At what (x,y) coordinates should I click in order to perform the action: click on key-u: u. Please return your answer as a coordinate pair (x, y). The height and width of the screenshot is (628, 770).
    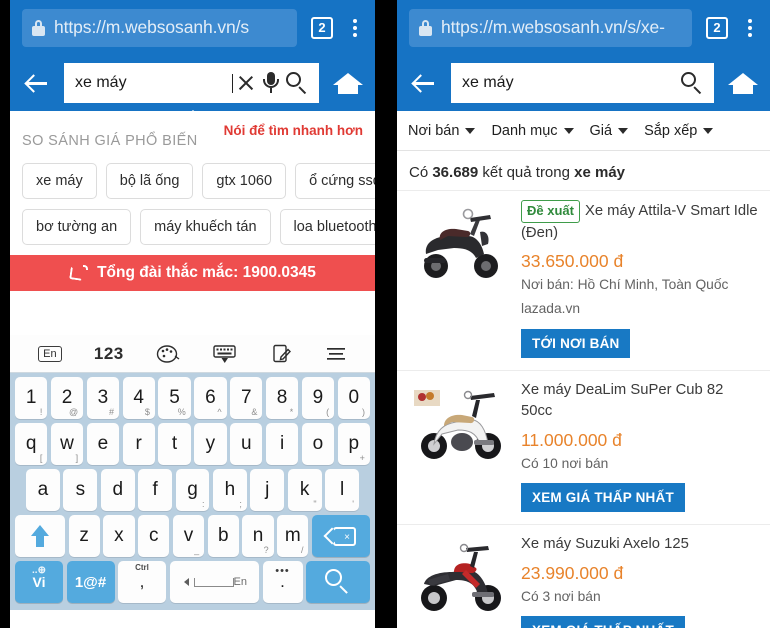
    Looking at the image, I should click on (246, 444).